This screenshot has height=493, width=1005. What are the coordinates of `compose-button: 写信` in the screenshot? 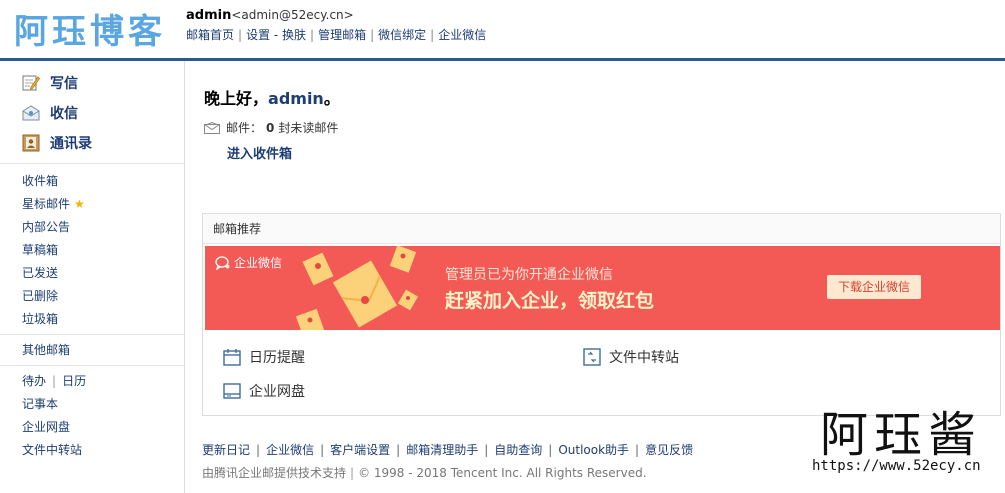 It's located at (50, 83).